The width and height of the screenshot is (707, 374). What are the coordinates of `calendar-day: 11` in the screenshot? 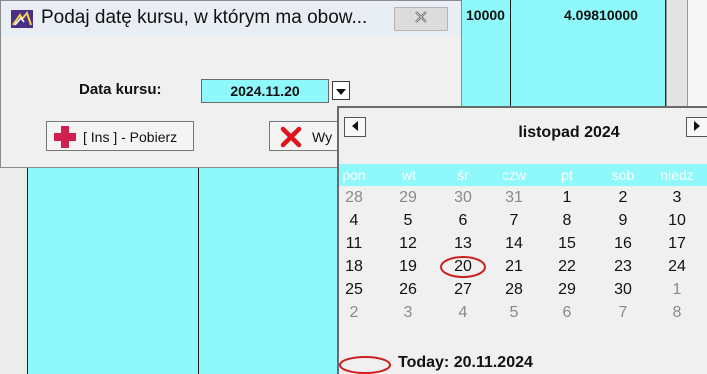 It's located at (359, 244).